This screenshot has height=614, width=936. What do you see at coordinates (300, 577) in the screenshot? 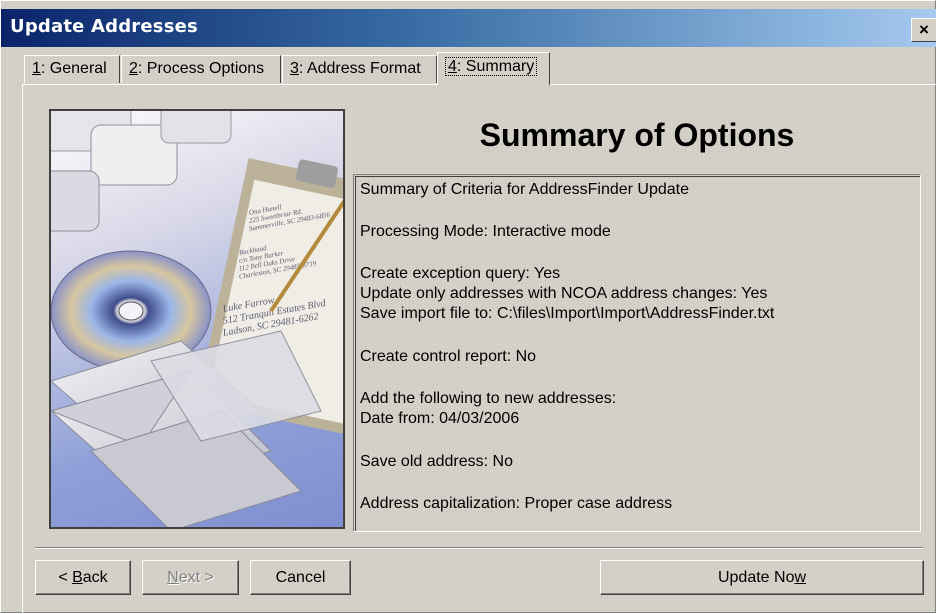
I see `cancel-button: Cancel` at bounding box center [300, 577].